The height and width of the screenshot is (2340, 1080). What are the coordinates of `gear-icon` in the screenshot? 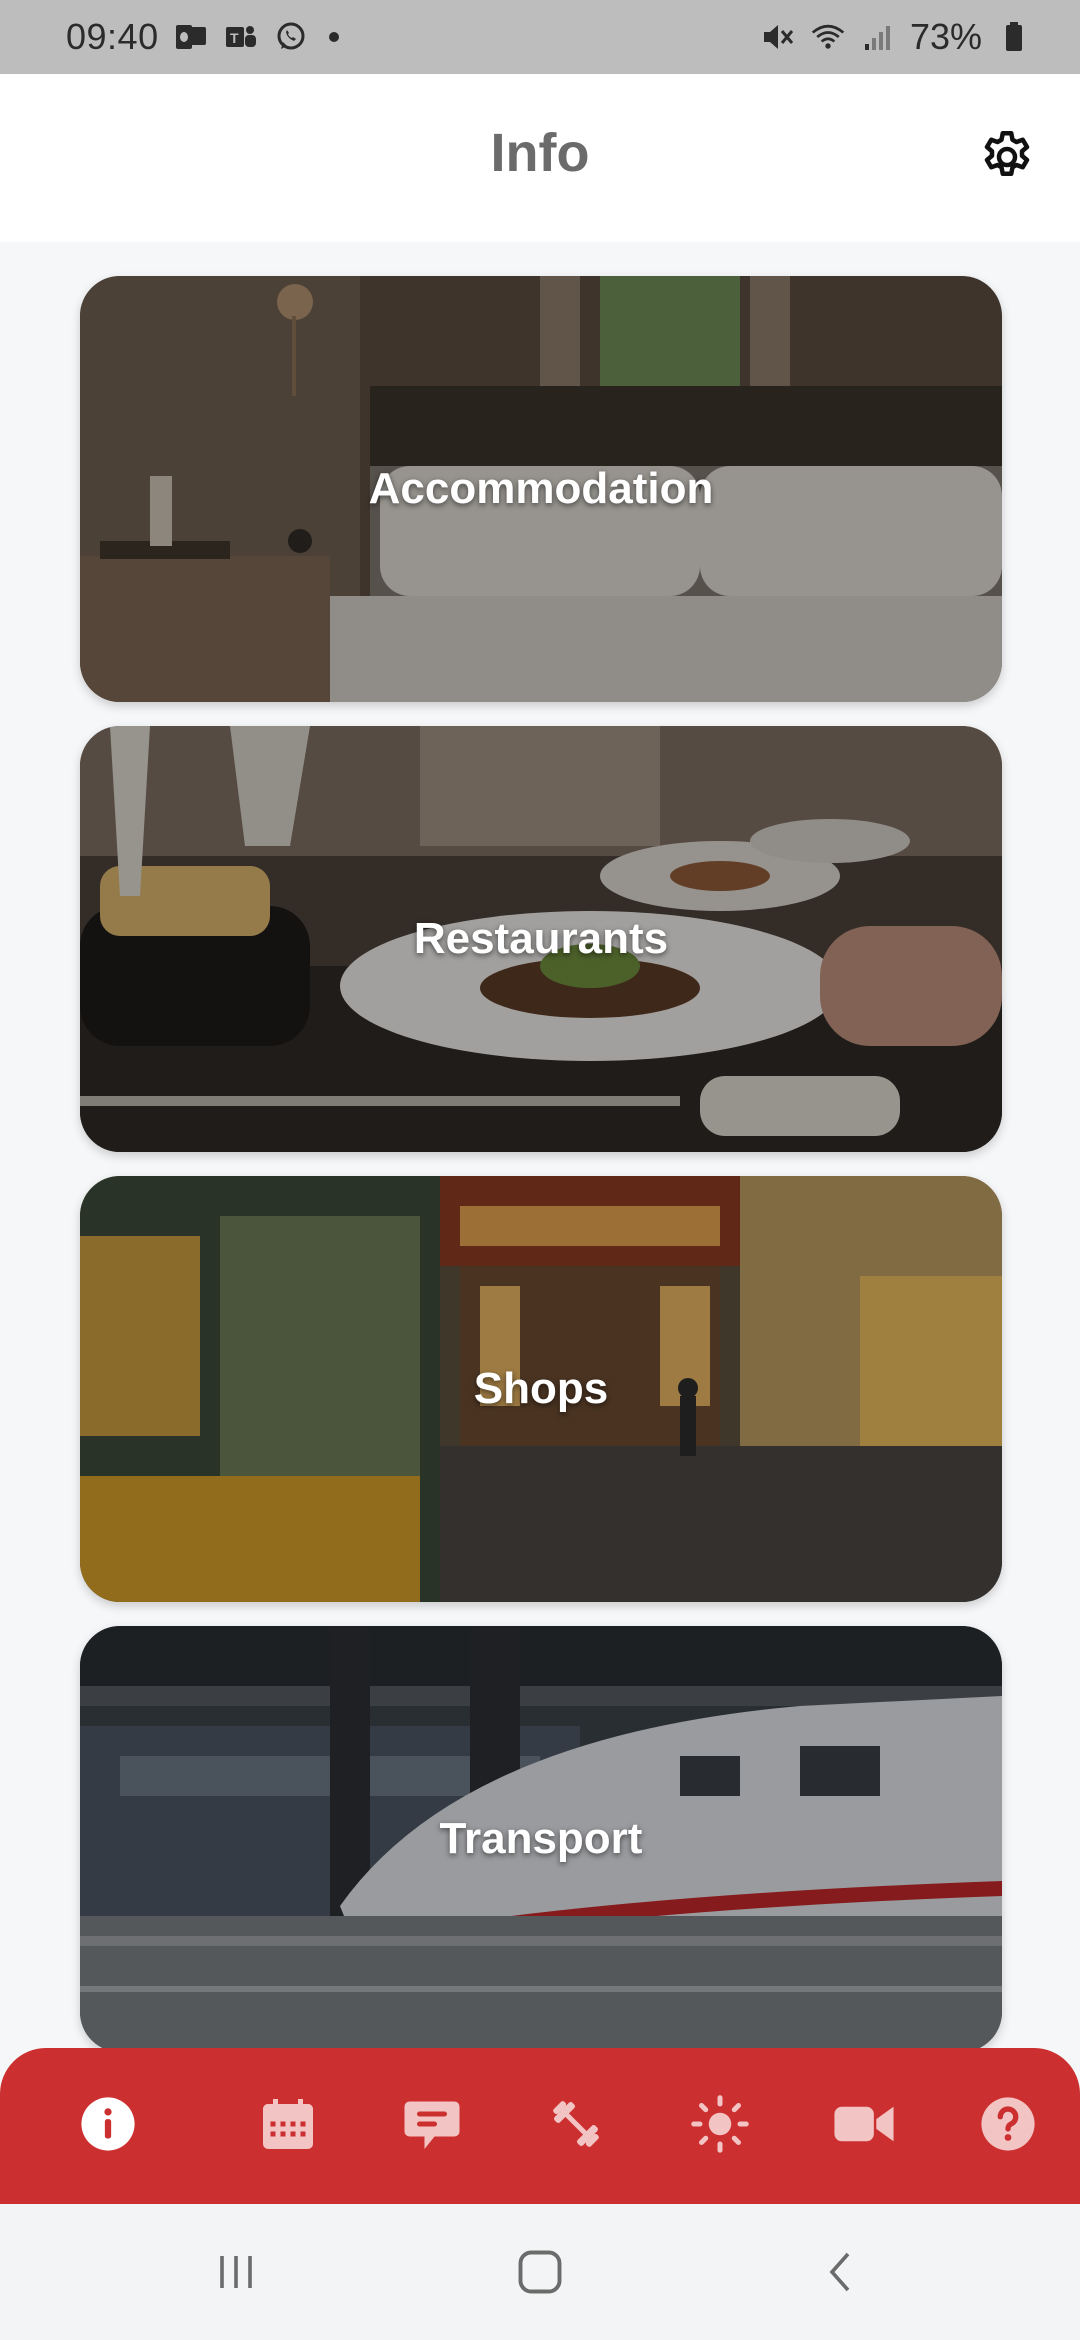 It's located at (1007, 153).